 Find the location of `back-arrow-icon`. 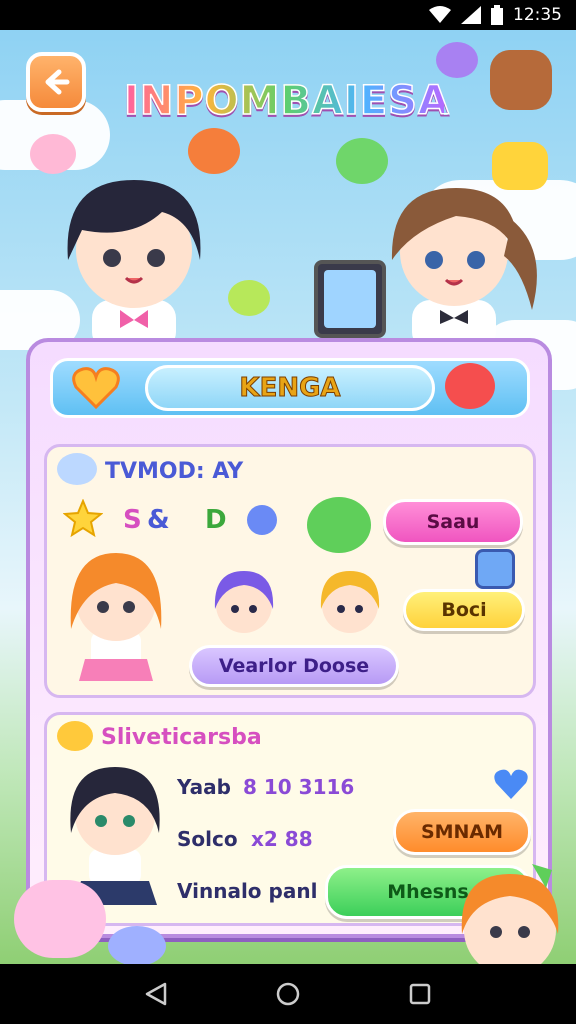

back-arrow-icon is located at coordinates (57, 82).